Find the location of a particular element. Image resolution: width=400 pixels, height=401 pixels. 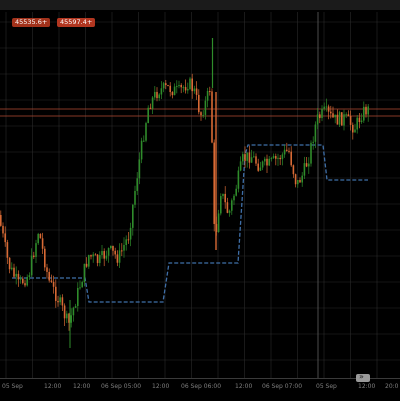

time-tick: 05 Sep is located at coordinates (326, 386).